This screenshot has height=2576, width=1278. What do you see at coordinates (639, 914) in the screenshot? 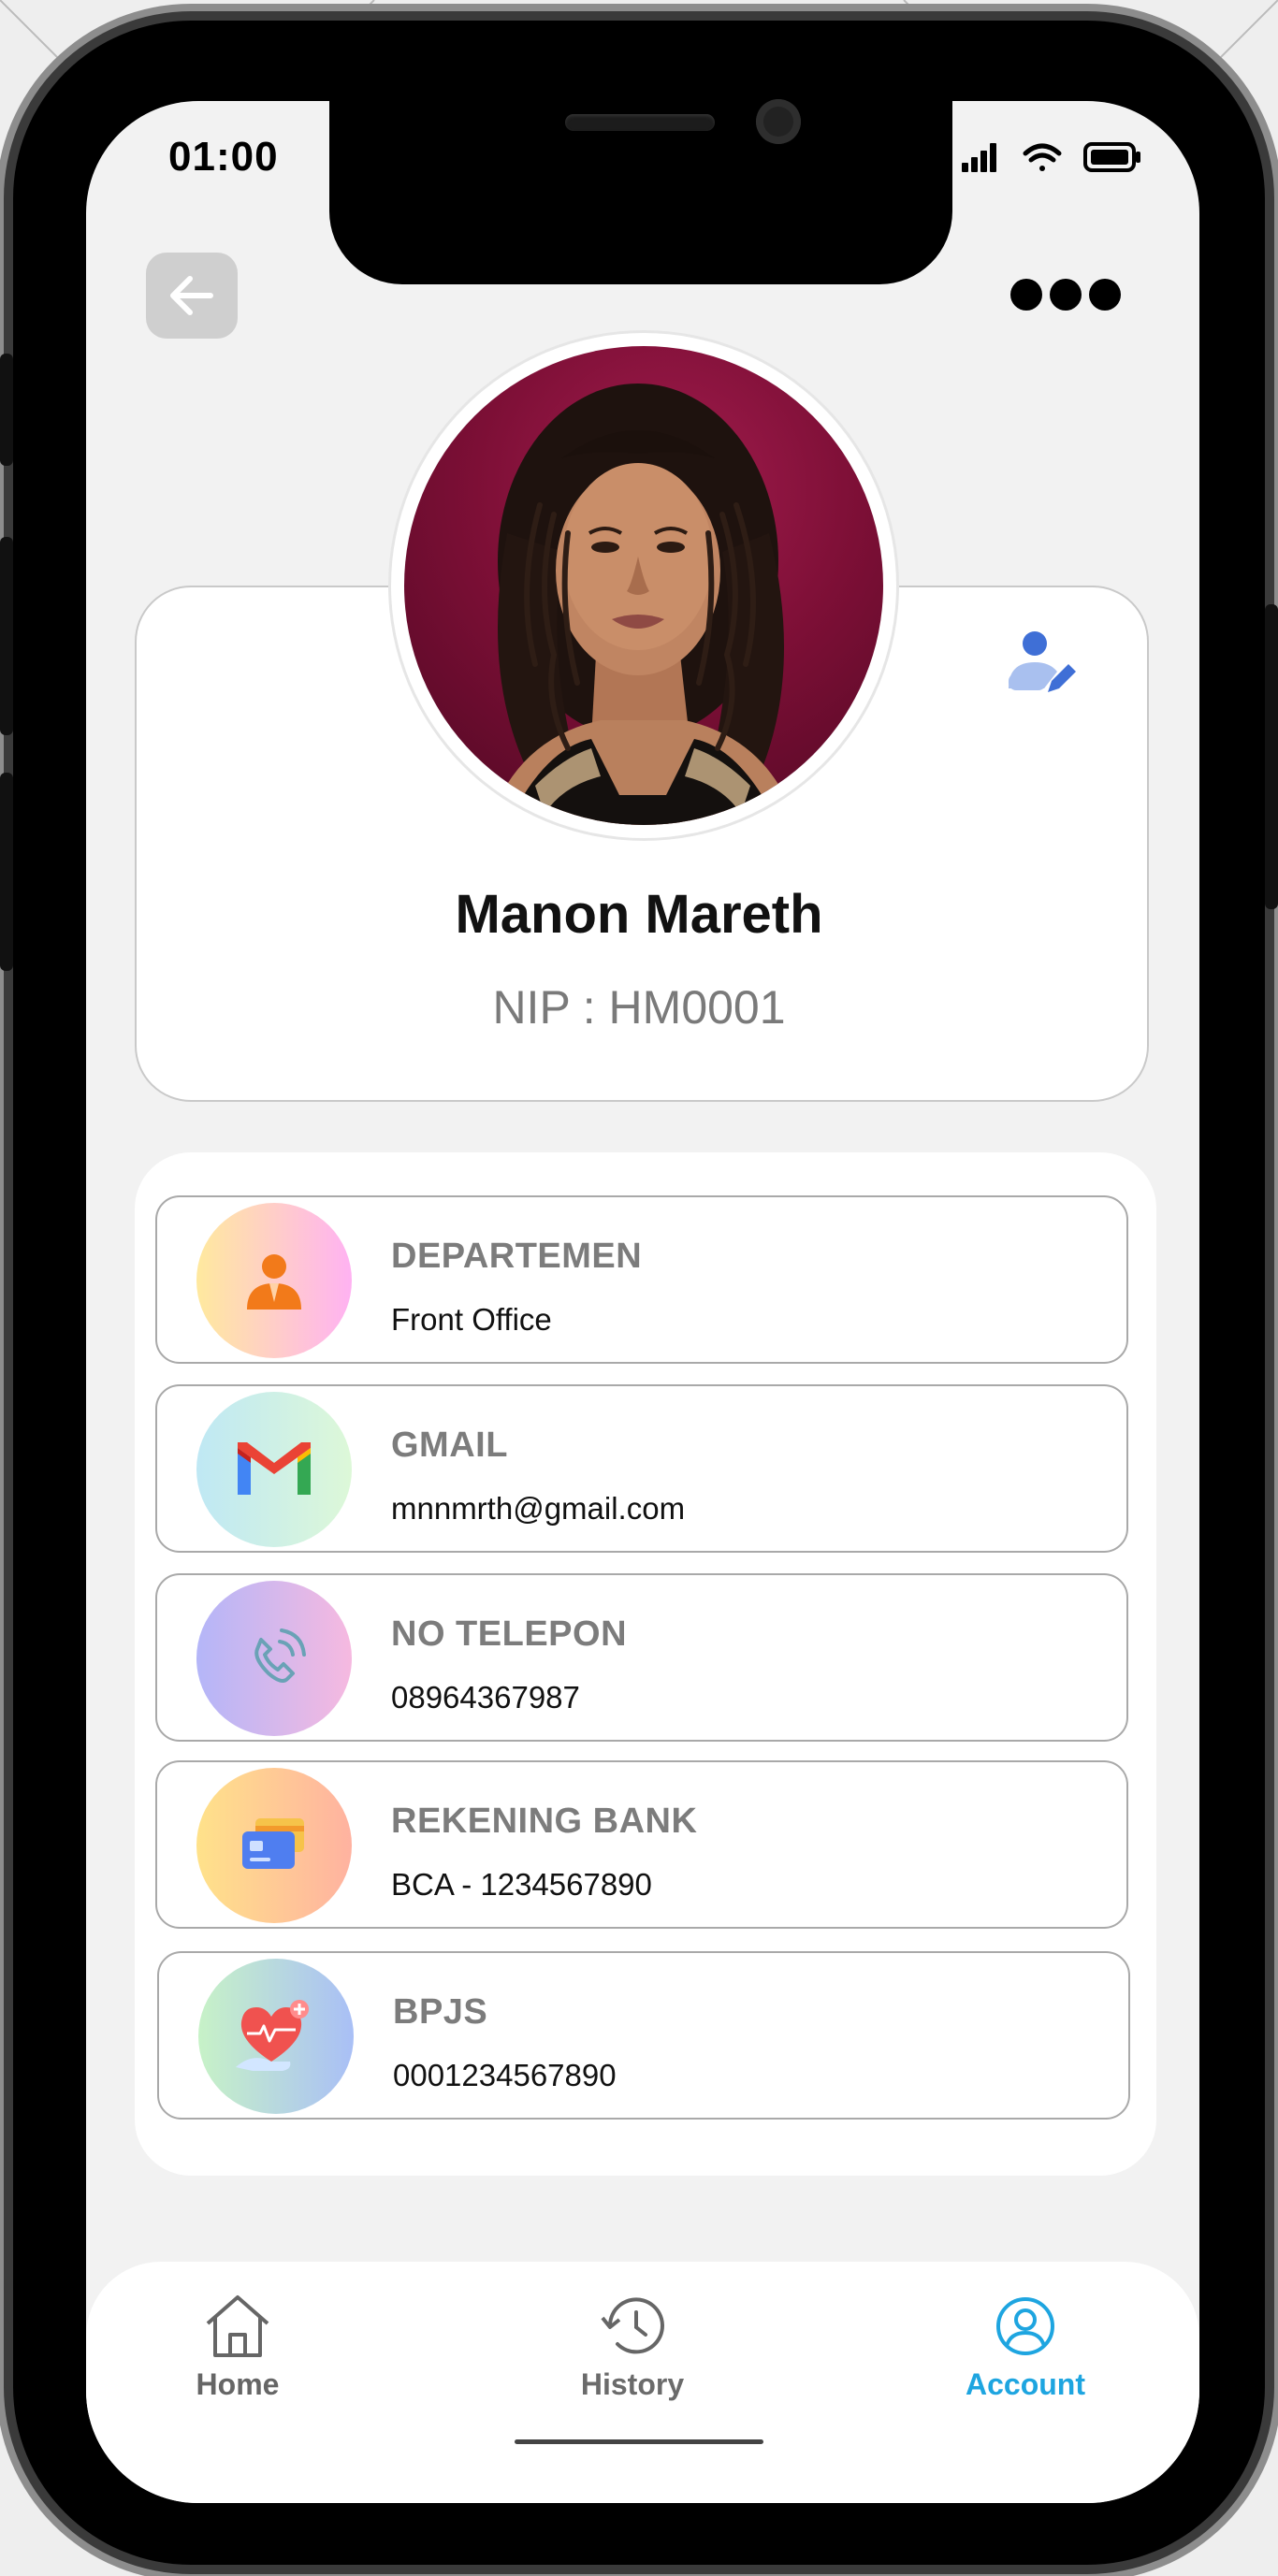
I see `profile-name: Manon Mareth` at bounding box center [639, 914].